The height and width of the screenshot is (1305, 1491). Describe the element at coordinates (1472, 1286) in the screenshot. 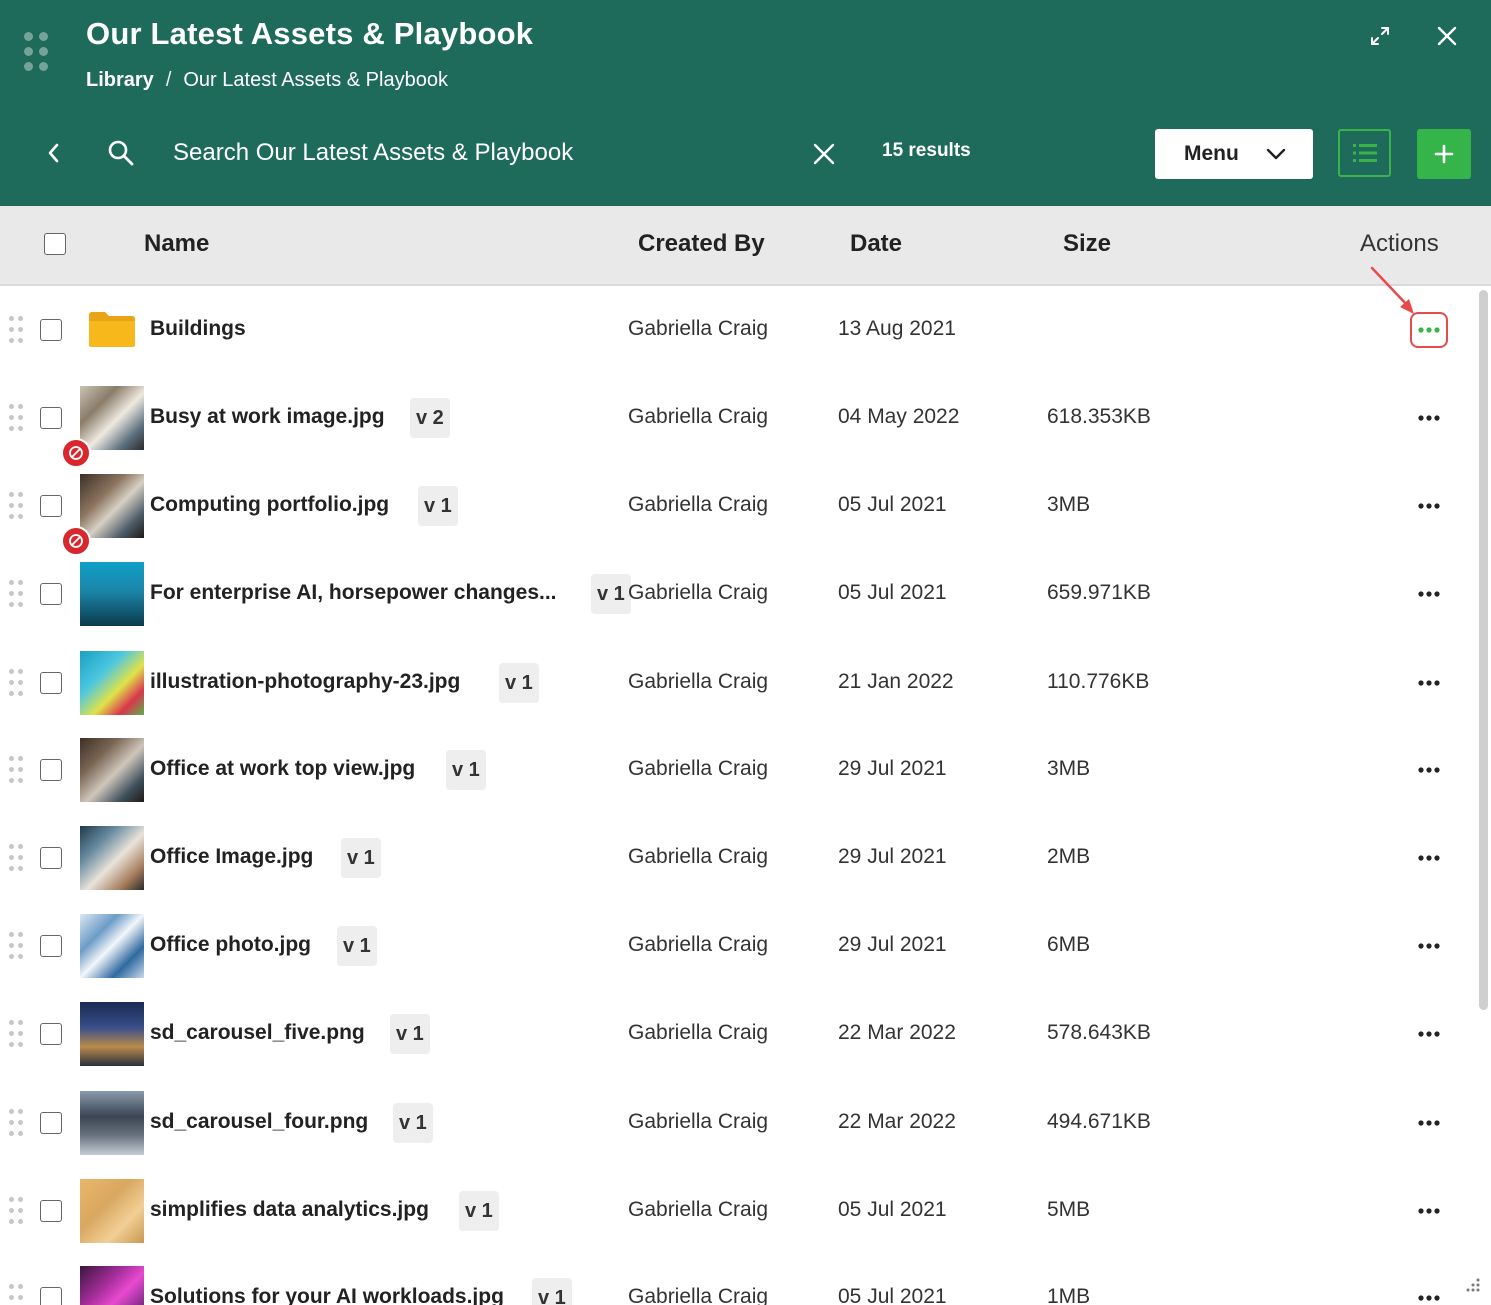

I see `resize-handle-icon` at that location.